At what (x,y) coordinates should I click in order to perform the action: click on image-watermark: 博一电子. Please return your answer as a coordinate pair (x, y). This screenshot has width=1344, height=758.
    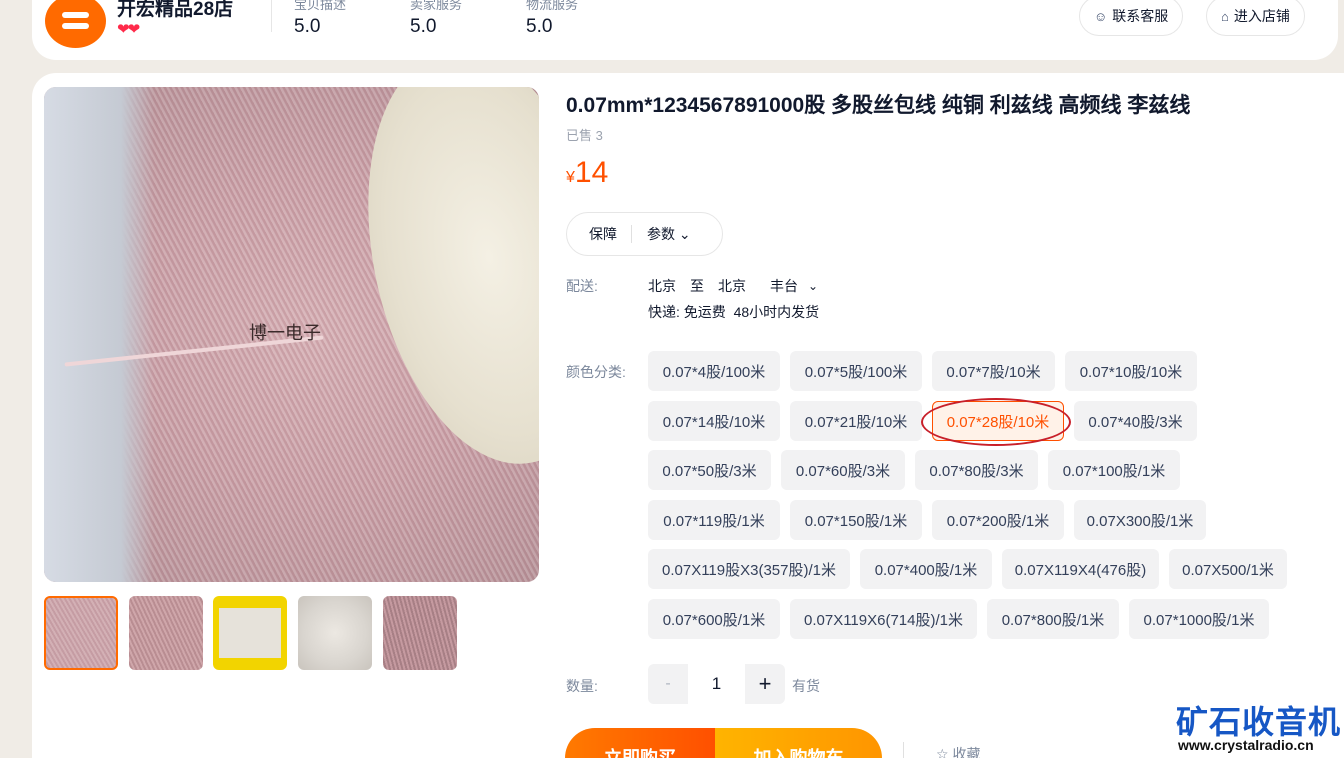
    Looking at the image, I should click on (285, 333).